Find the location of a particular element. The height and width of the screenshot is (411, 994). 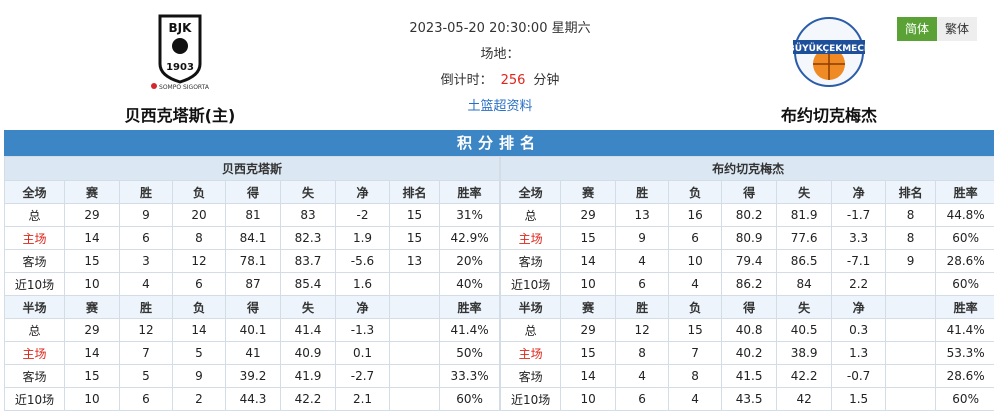

stat-cell: 12 is located at coordinates (199, 261).